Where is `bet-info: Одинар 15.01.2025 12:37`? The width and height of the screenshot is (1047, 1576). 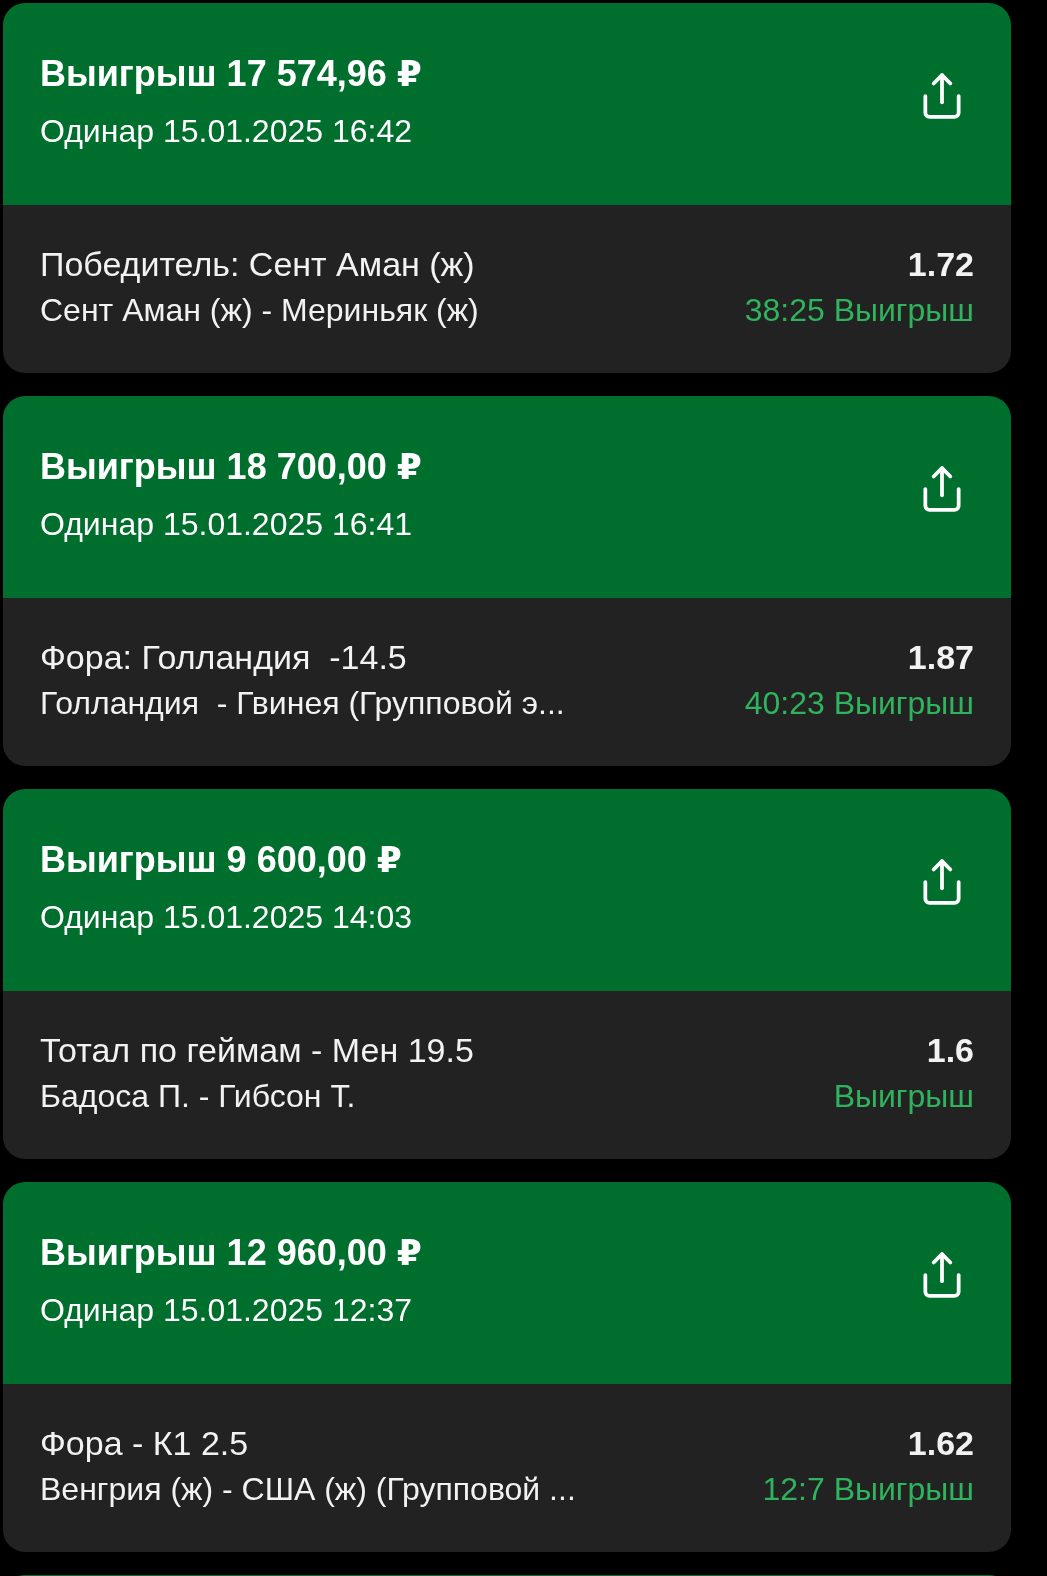 bet-info: Одинар 15.01.2025 12:37 is located at coordinates (226, 1310).